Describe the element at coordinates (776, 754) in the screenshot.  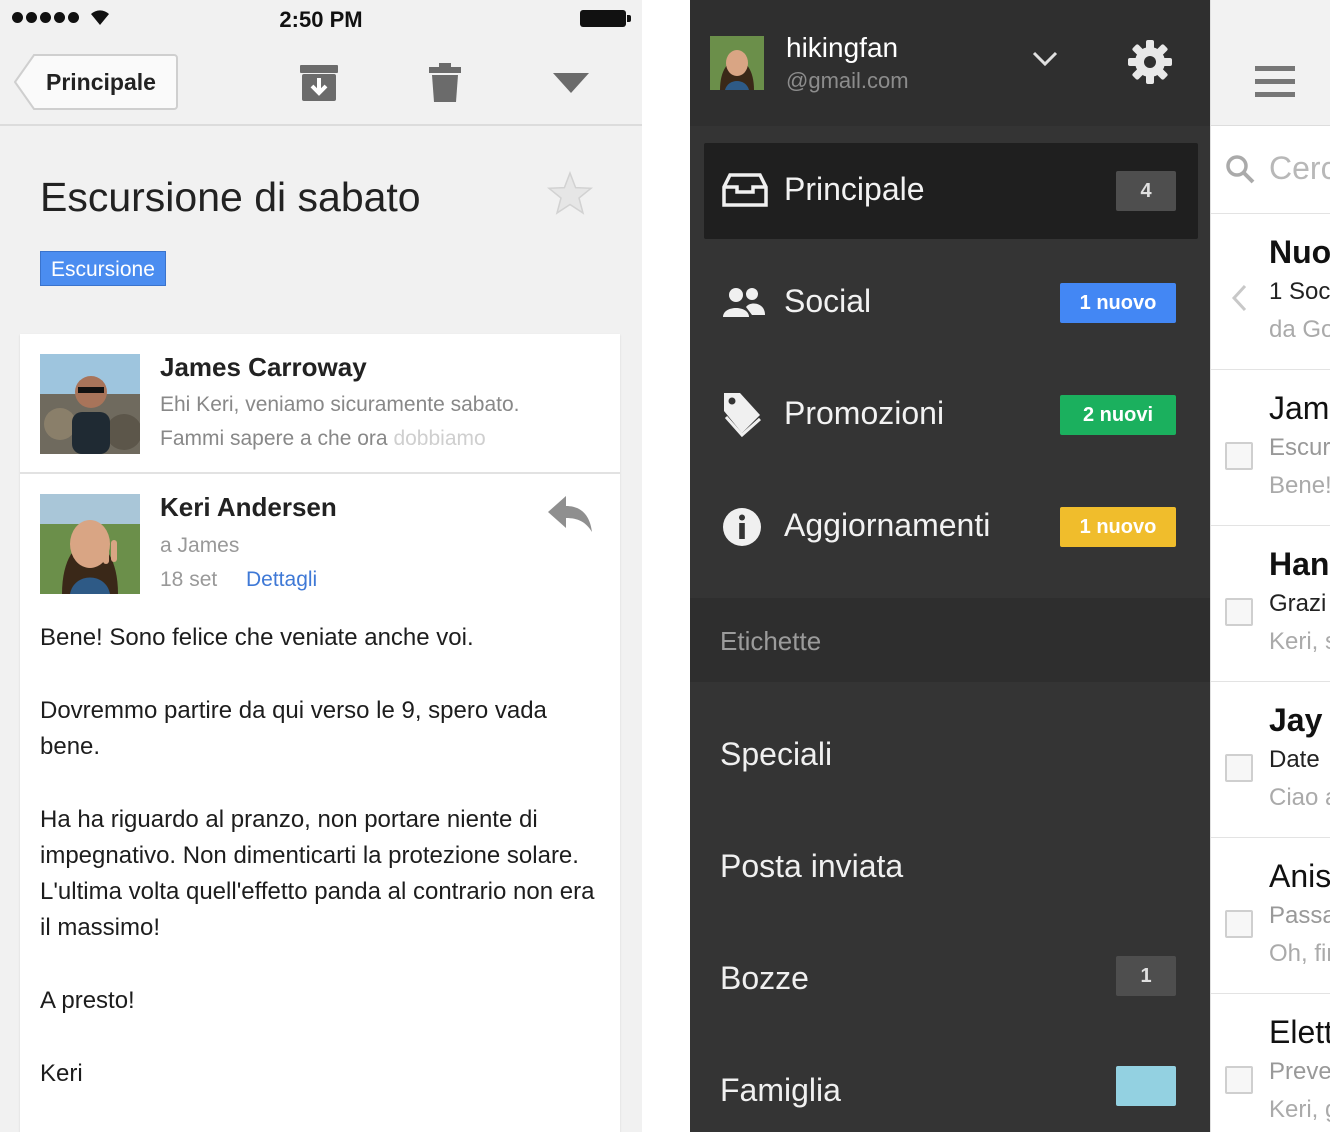
I see `label-name: Speciali` at that location.